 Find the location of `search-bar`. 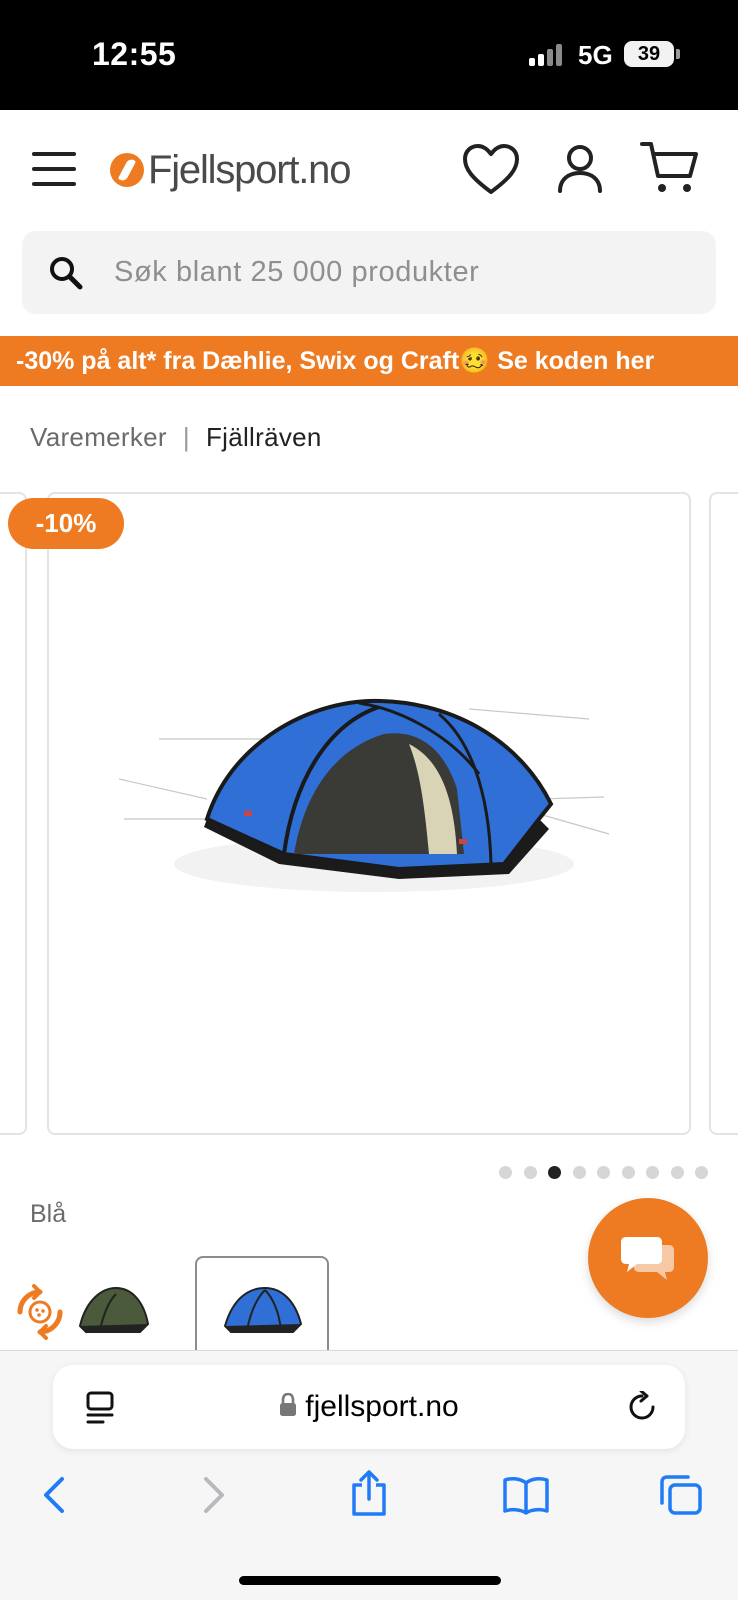

search-bar is located at coordinates (369, 272).